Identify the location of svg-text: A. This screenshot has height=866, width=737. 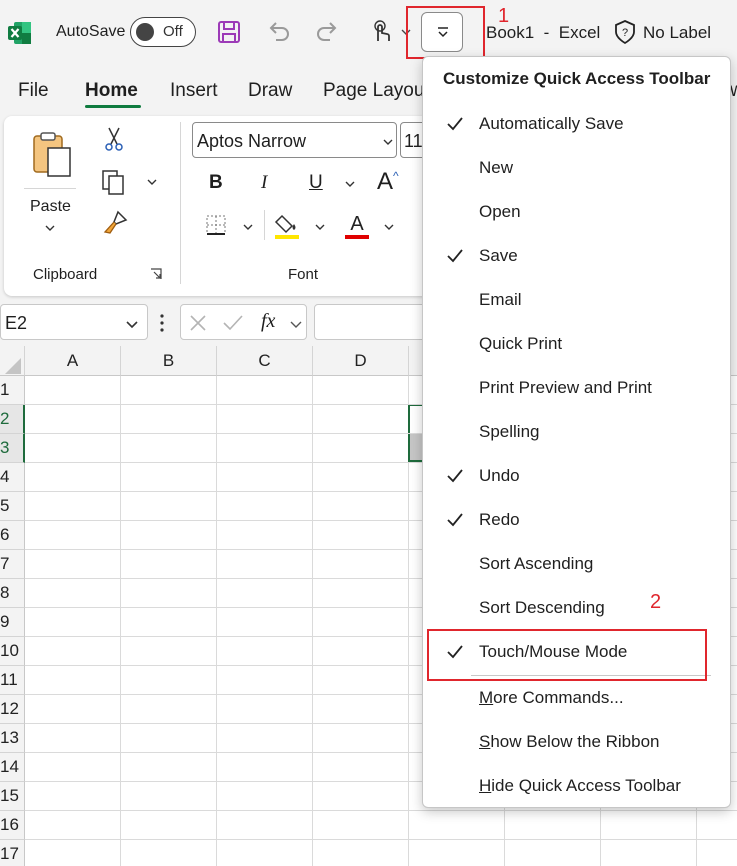
(357, 224).